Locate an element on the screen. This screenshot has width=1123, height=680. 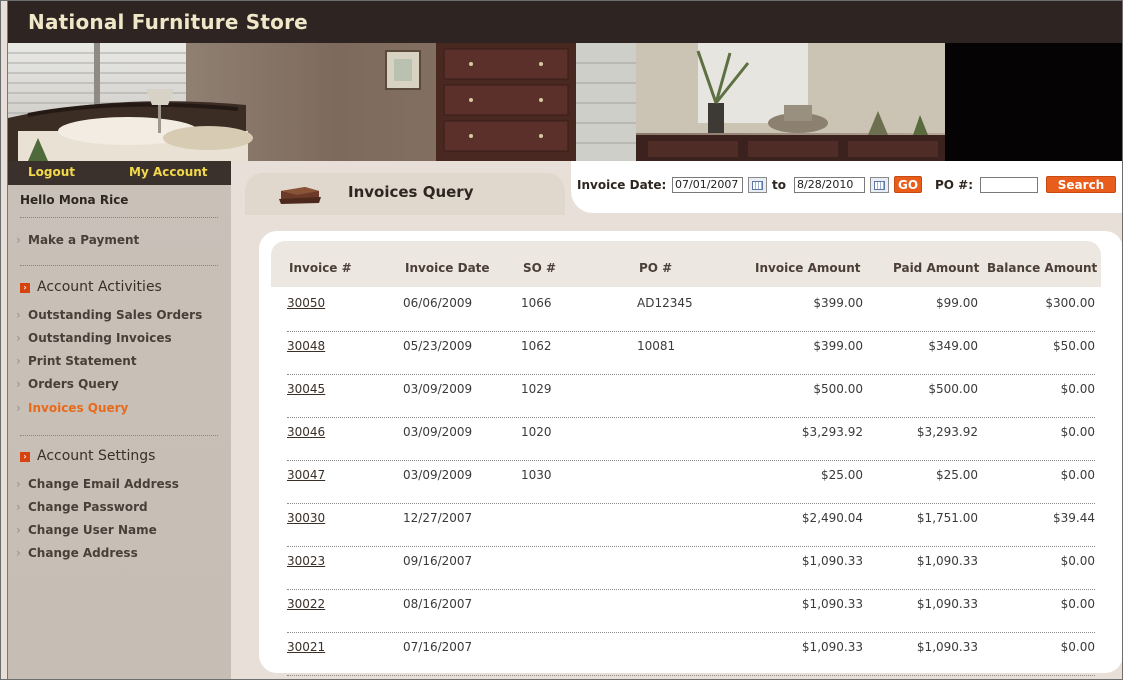
cell-invoice-date: 08/16/2007 is located at coordinates (438, 604).